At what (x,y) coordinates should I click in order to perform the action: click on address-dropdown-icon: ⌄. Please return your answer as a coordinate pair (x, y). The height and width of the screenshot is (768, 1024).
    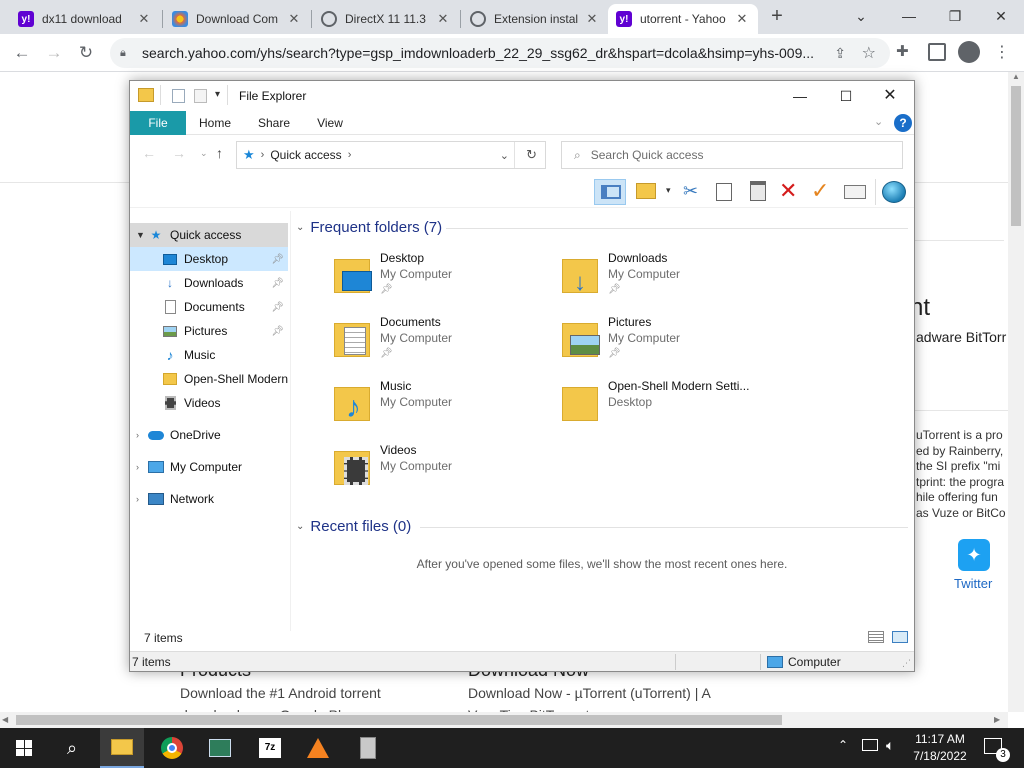
    Looking at the image, I should click on (504, 155).